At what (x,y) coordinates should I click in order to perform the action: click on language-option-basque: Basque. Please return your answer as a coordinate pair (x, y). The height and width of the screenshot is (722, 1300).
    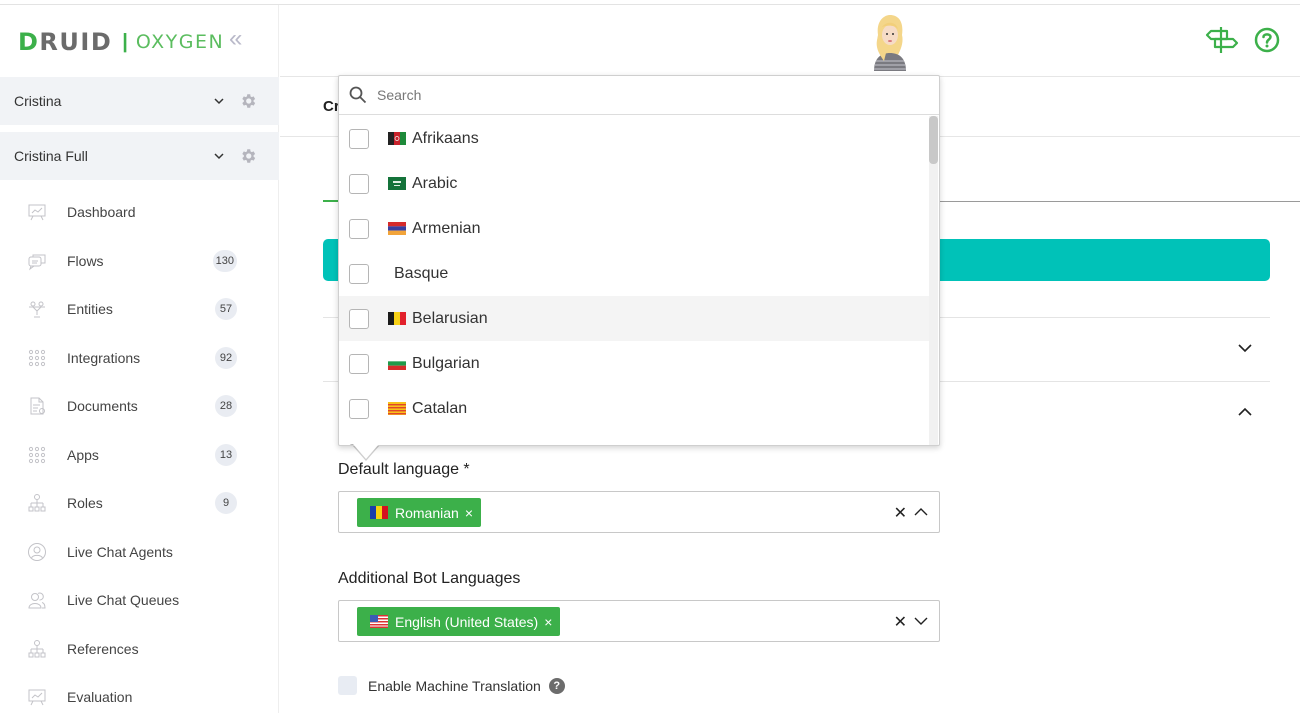
    Looking at the image, I should click on (634, 273).